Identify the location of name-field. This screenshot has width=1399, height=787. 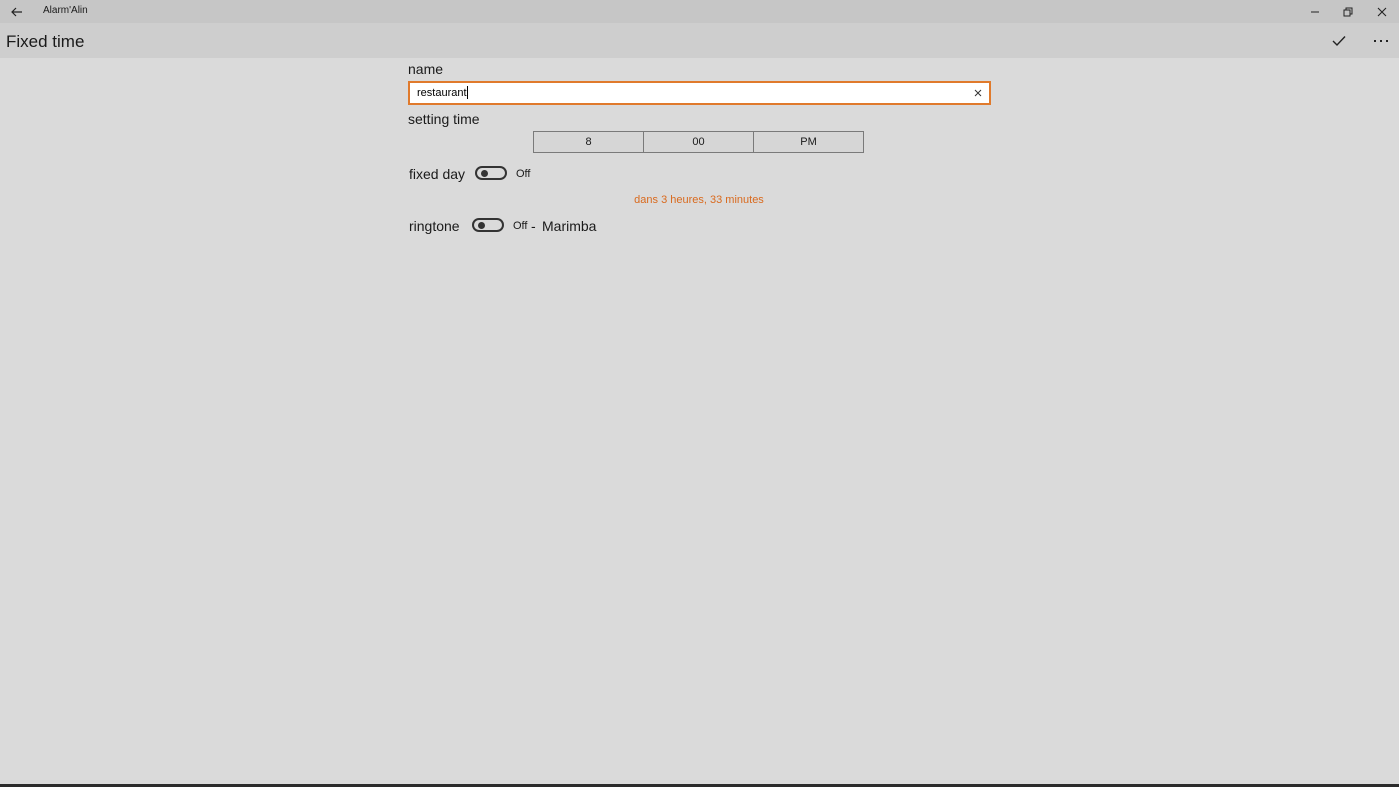
(699, 93).